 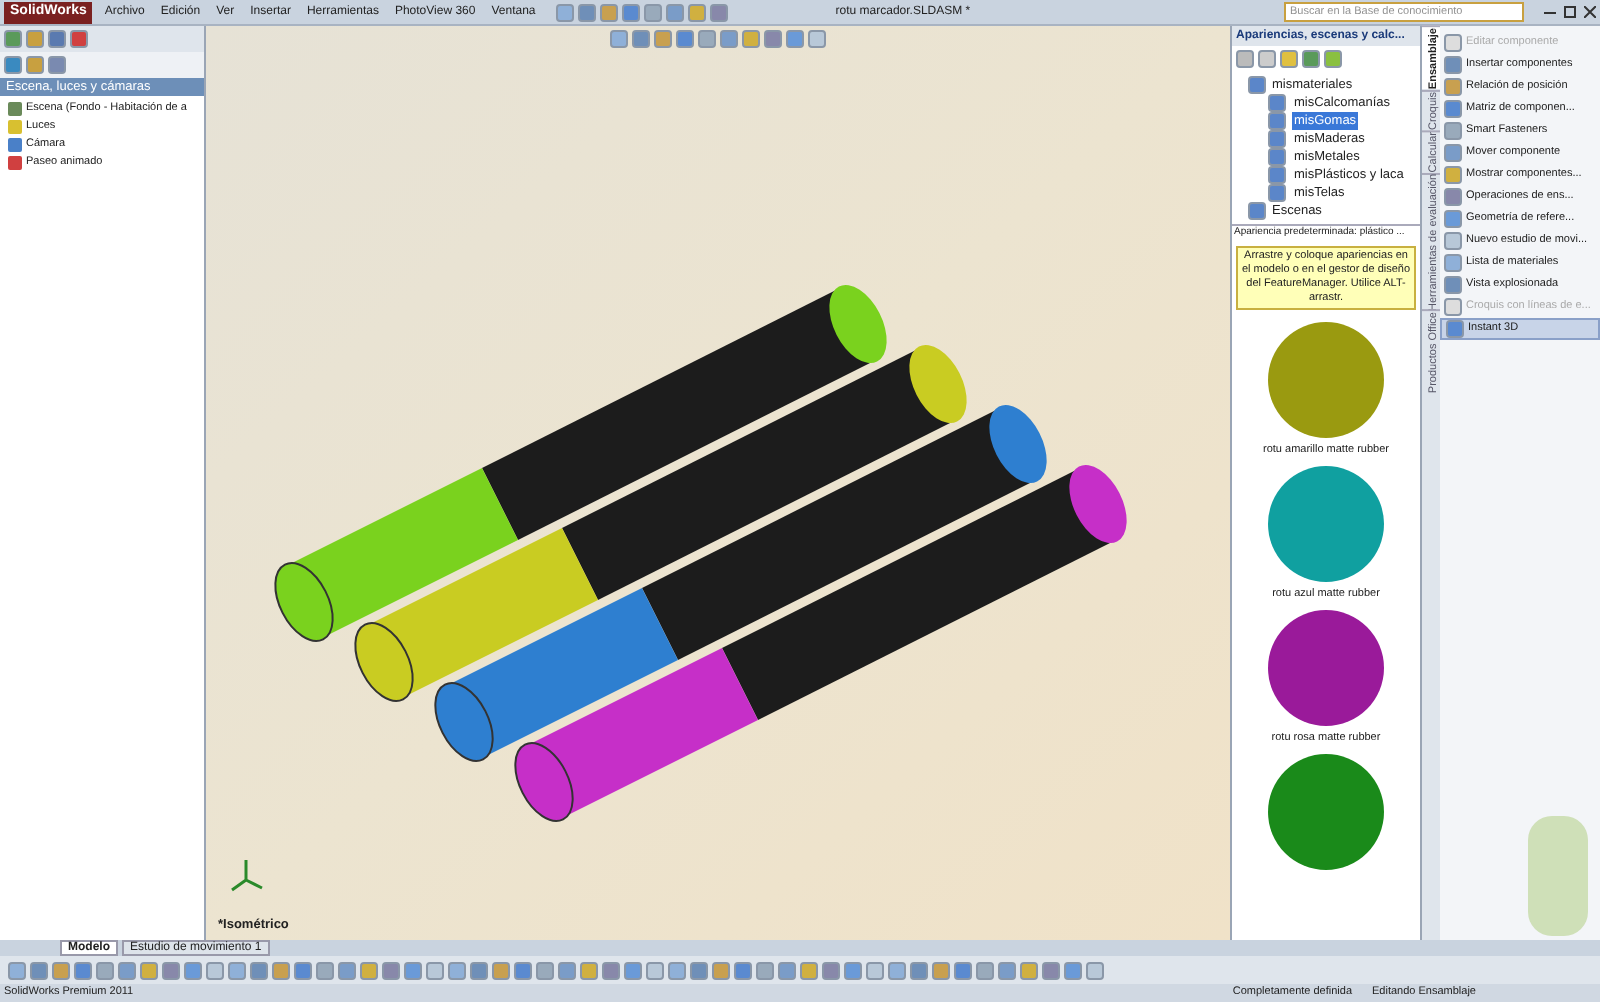 What do you see at coordinates (246, 876) in the screenshot?
I see `axis-triad-icon` at bounding box center [246, 876].